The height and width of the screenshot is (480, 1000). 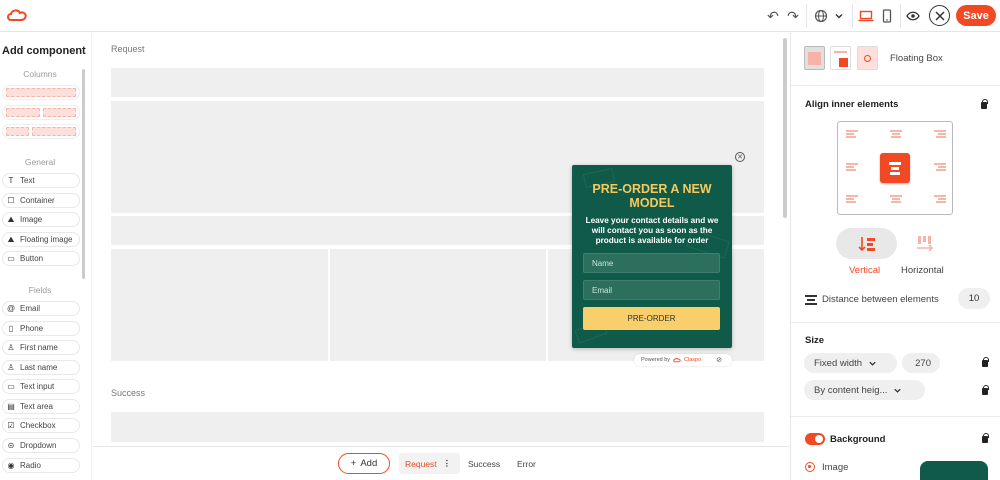 I want to click on background-heading: Background, so click(x=858, y=439).